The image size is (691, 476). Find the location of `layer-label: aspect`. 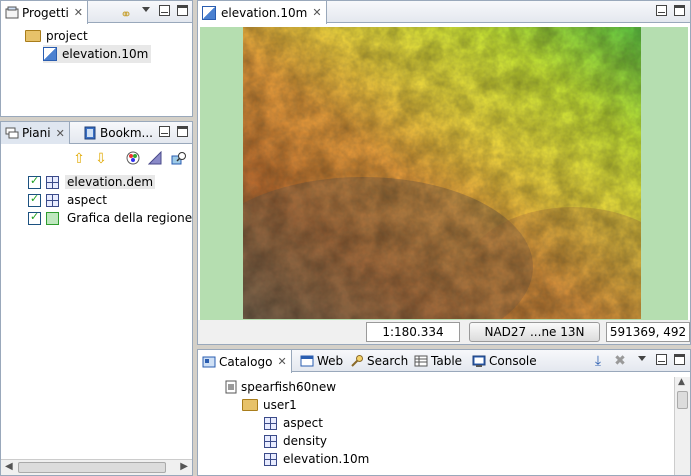

layer-label: aspect is located at coordinates (87, 200).